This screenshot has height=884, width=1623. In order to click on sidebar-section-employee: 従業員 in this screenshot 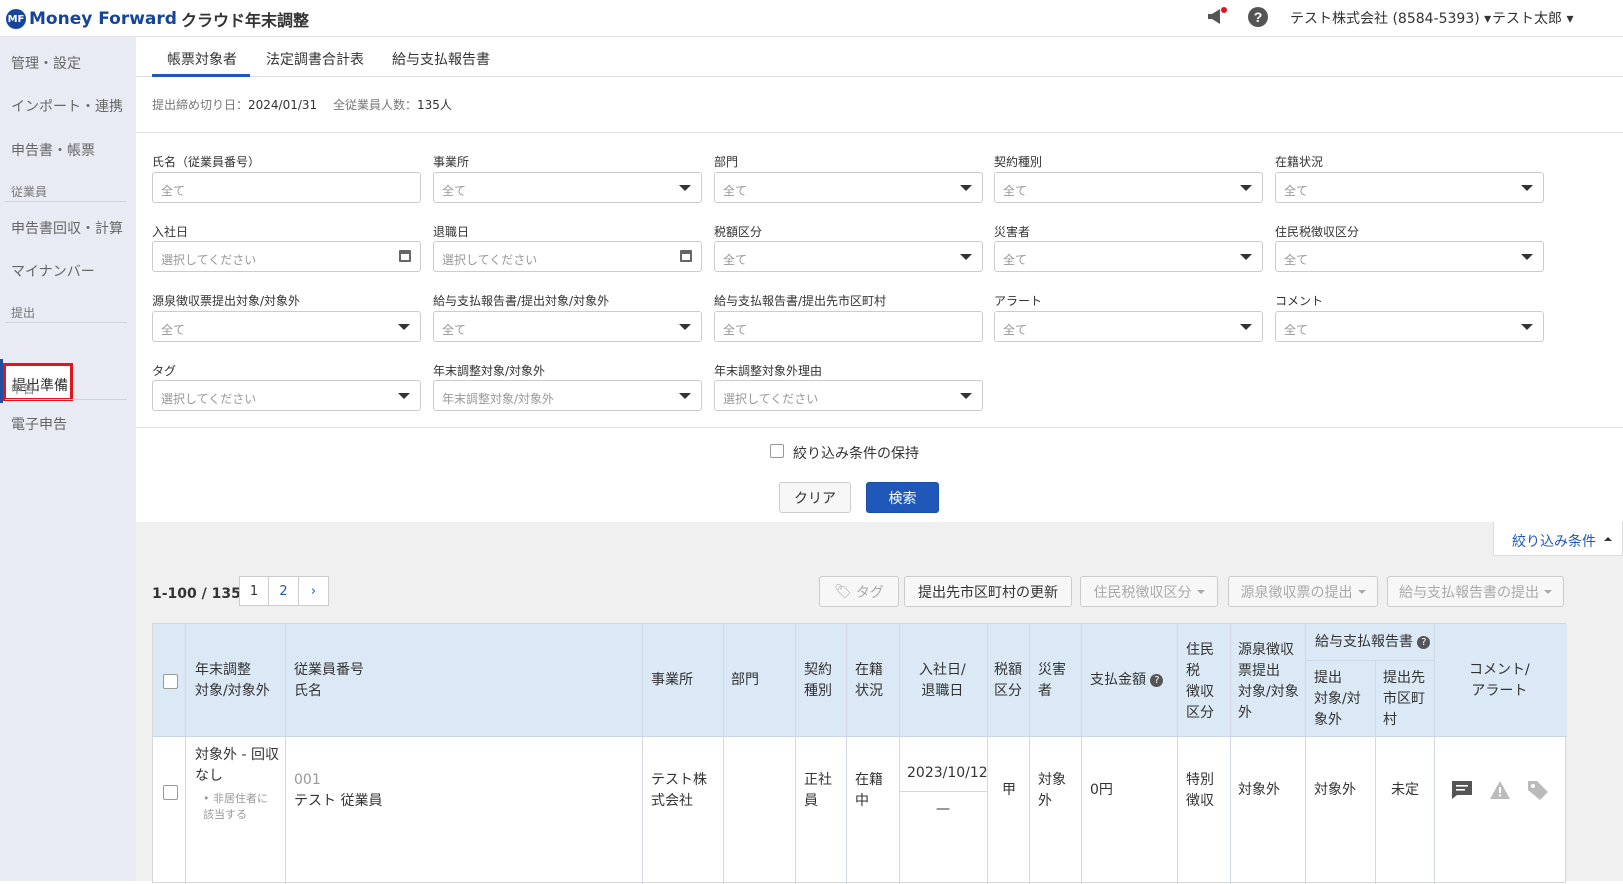, I will do `click(29, 192)`.